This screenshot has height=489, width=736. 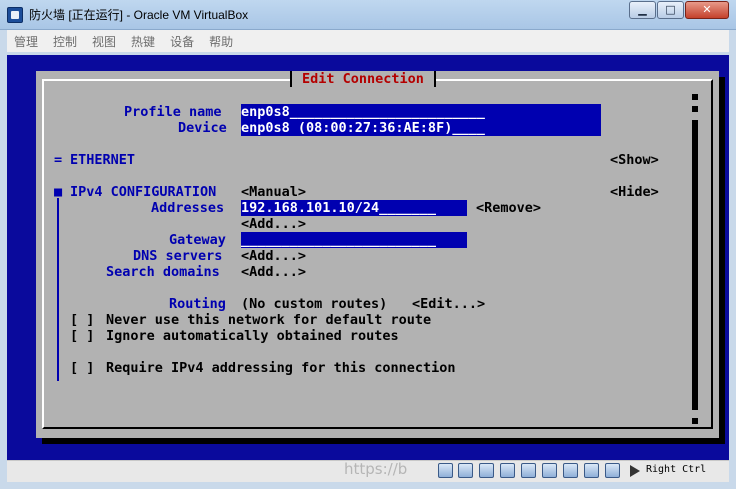 What do you see at coordinates (197, 304) in the screenshot?
I see `routing-label: Routing` at bounding box center [197, 304].